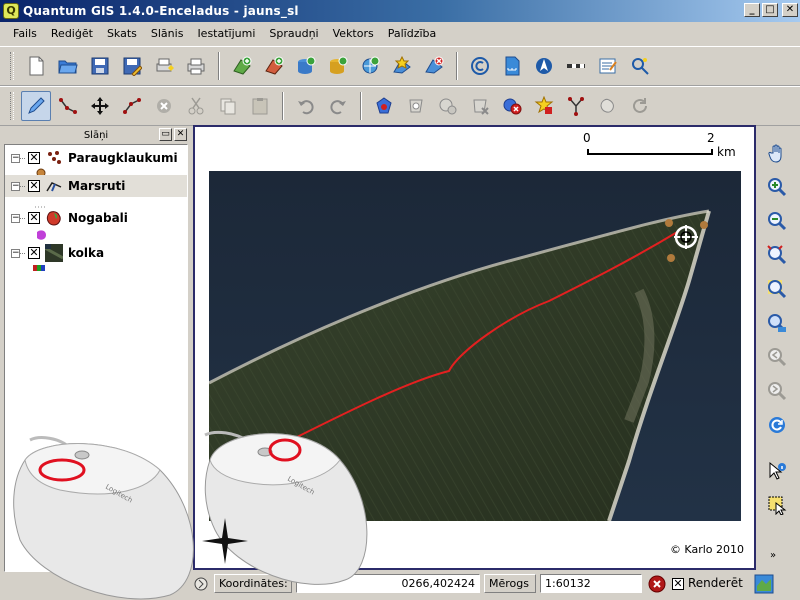 Image resolution: width=800 pixels, height=600 pixels. I want to click on scalebar-end-label: 2, so click(711, 138).